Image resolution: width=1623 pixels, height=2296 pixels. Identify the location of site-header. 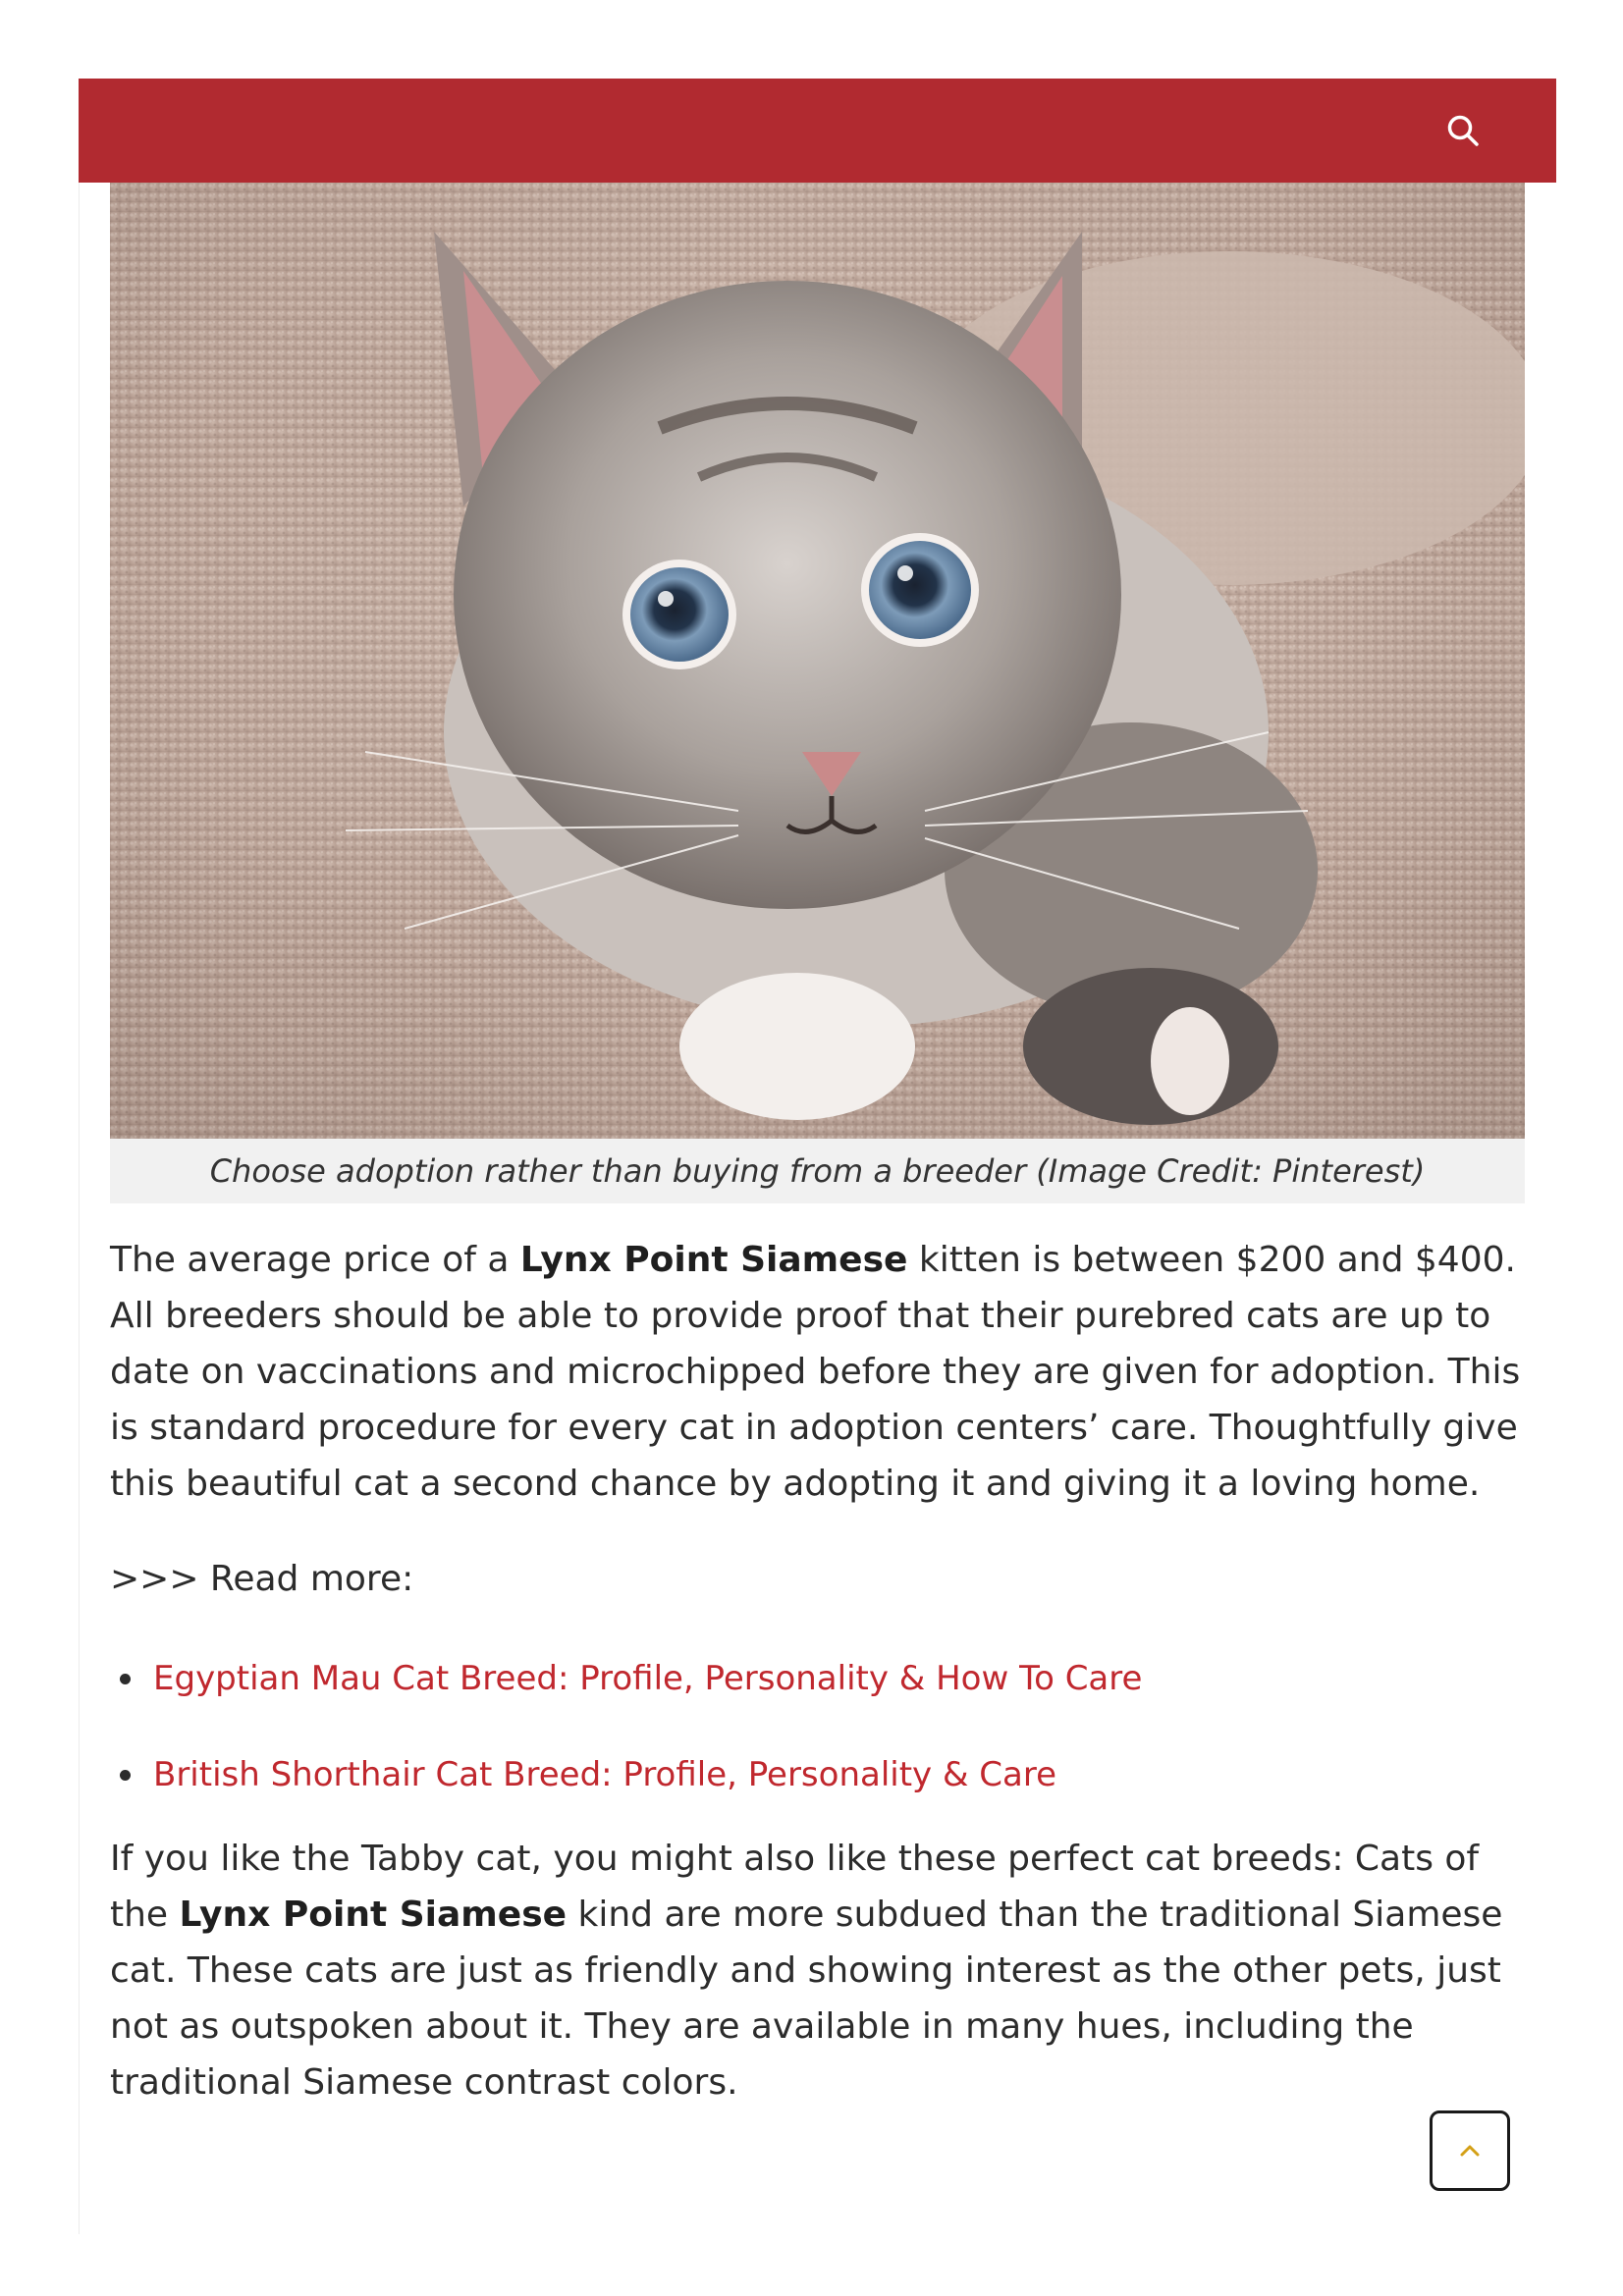
(817, 131).